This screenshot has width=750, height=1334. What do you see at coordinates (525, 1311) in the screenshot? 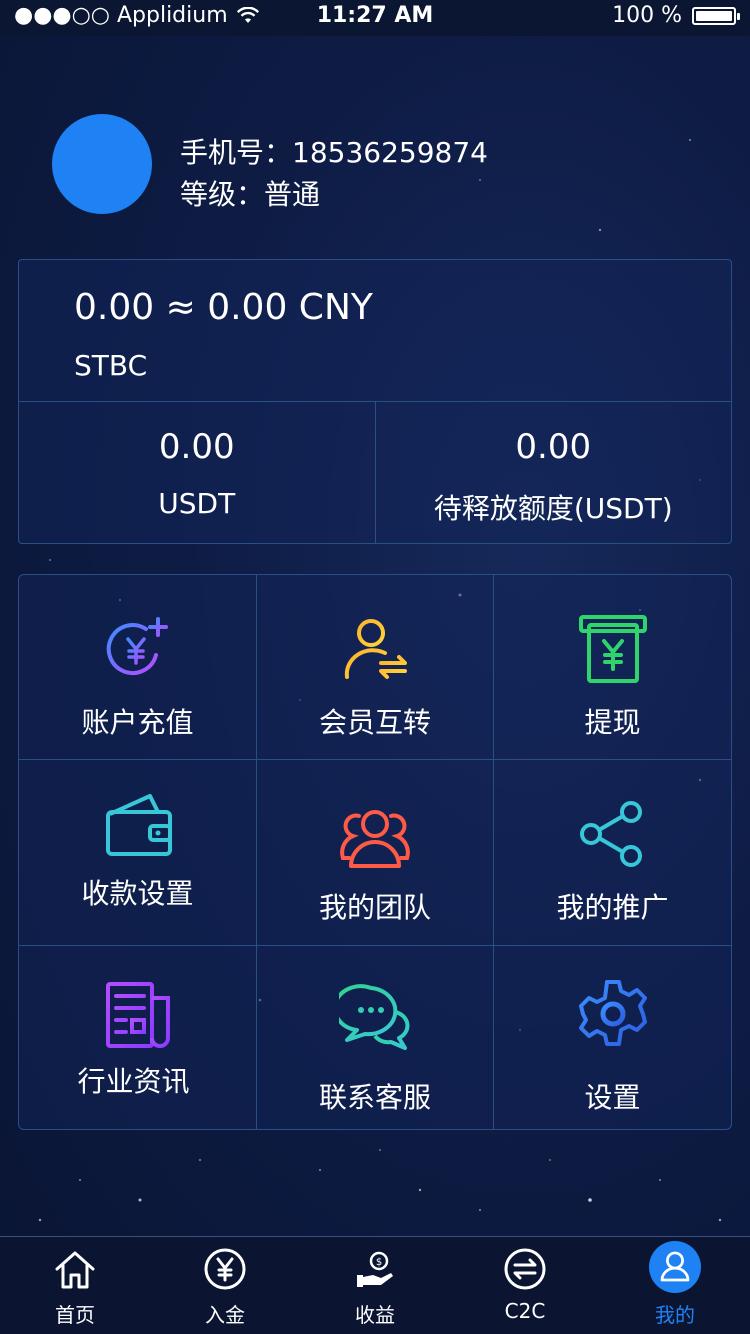
I see `tab-label: C2C` at bounding box center [525, 1311].